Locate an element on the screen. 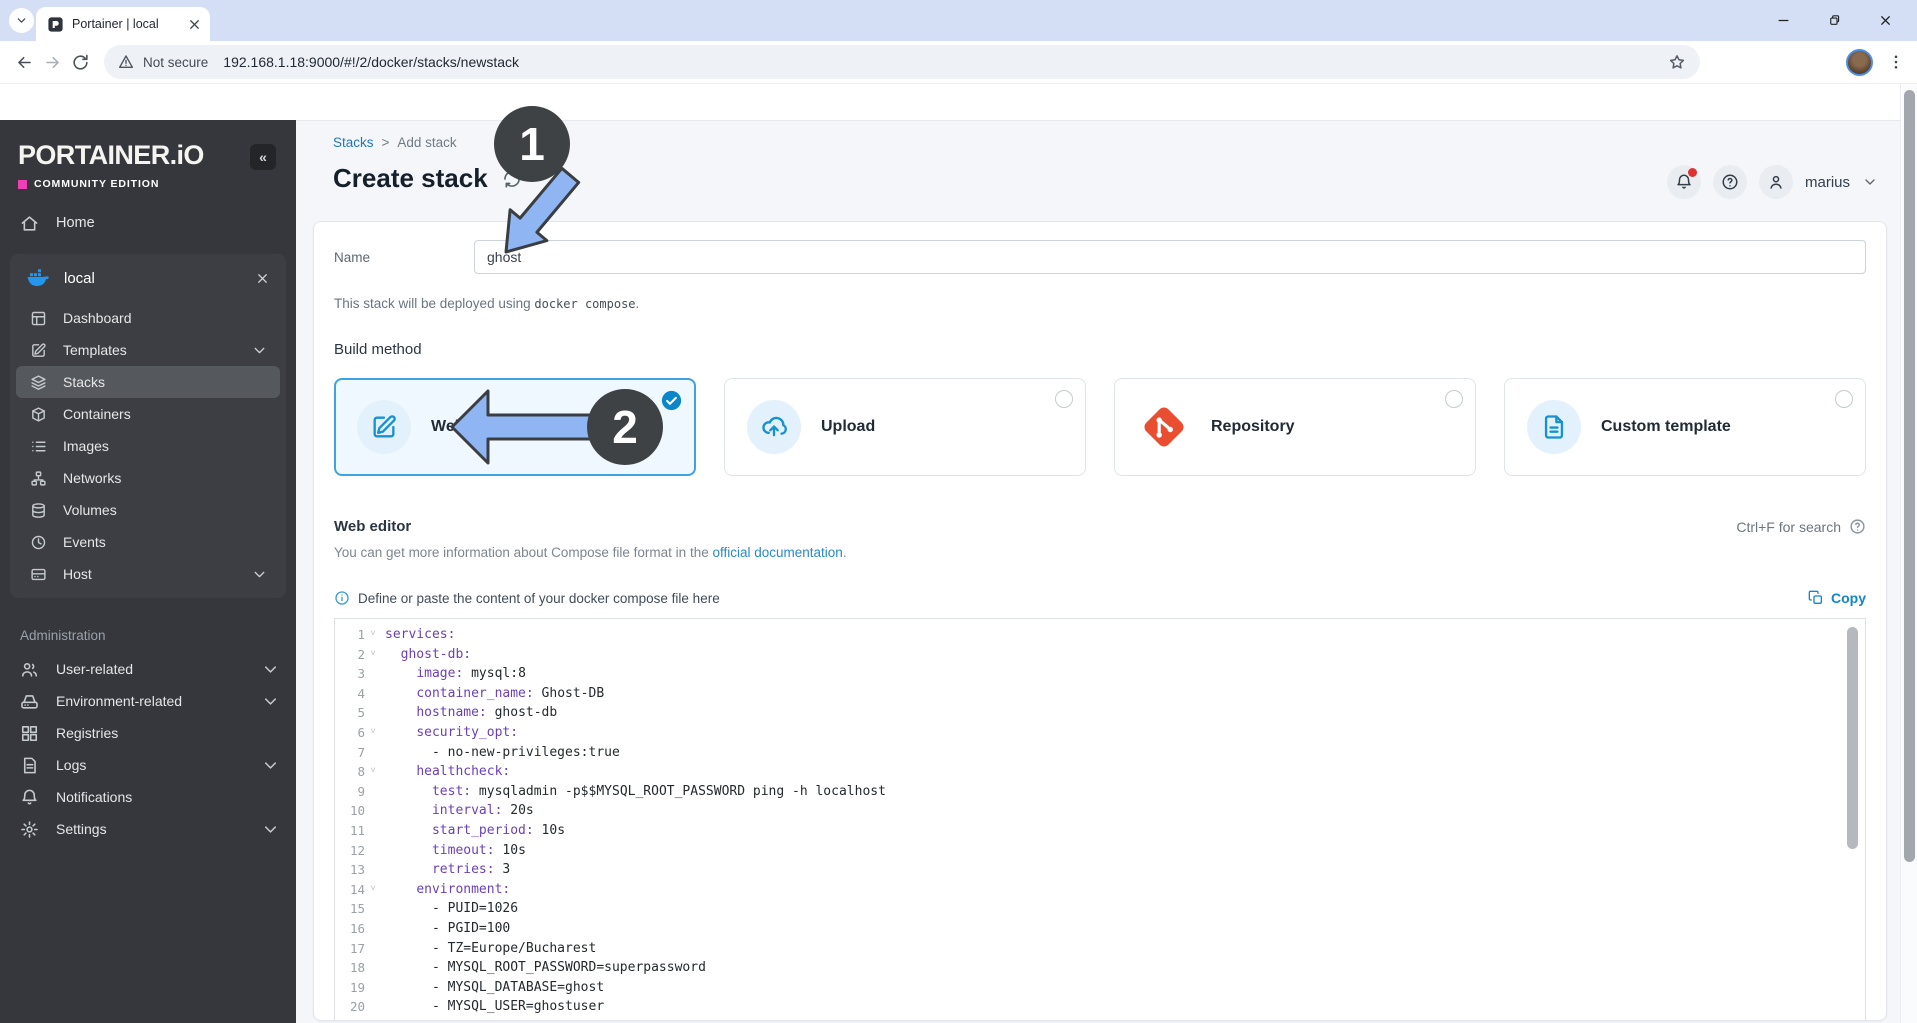 The height and width of the screenshot is (1023, 1917). sidebar-item-registries: Registries is located at coordinates (148, 733).